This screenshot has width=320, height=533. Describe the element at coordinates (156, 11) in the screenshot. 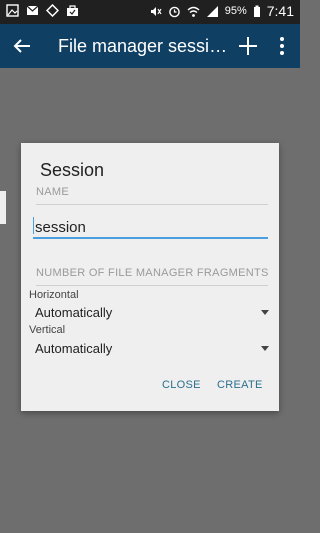

I see `mute-icon` at that location.